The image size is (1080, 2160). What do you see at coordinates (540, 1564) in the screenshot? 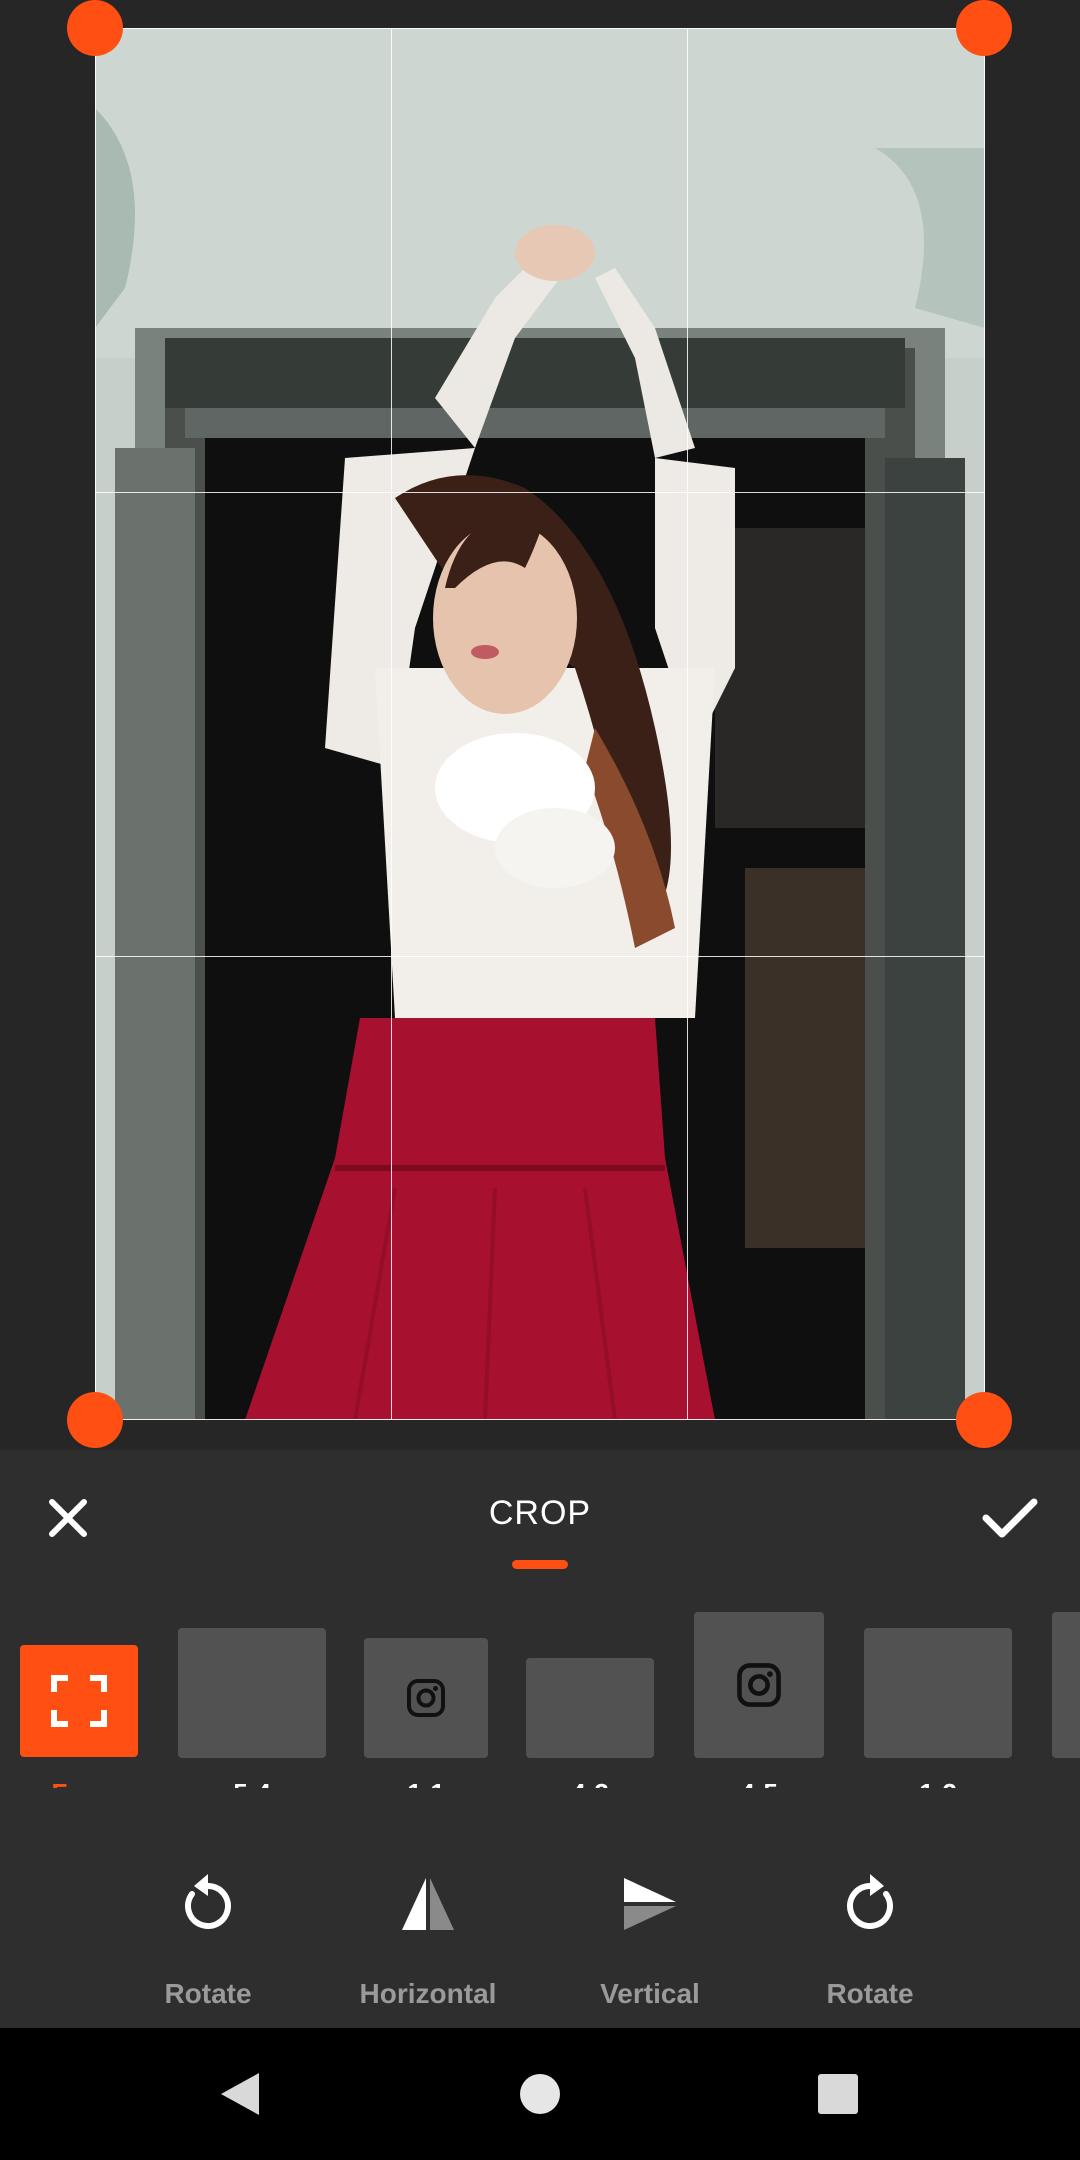
I see `title-underline` at bounding box center [540, 1564].